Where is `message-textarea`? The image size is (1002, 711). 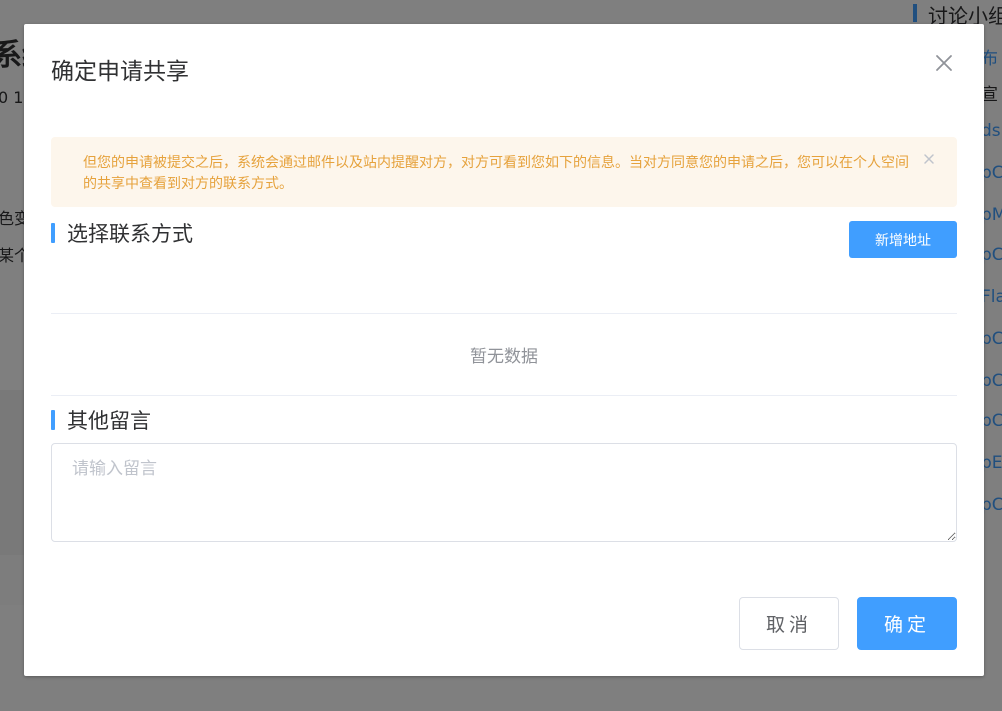
message-textarea is located at coordinates (504, 492).